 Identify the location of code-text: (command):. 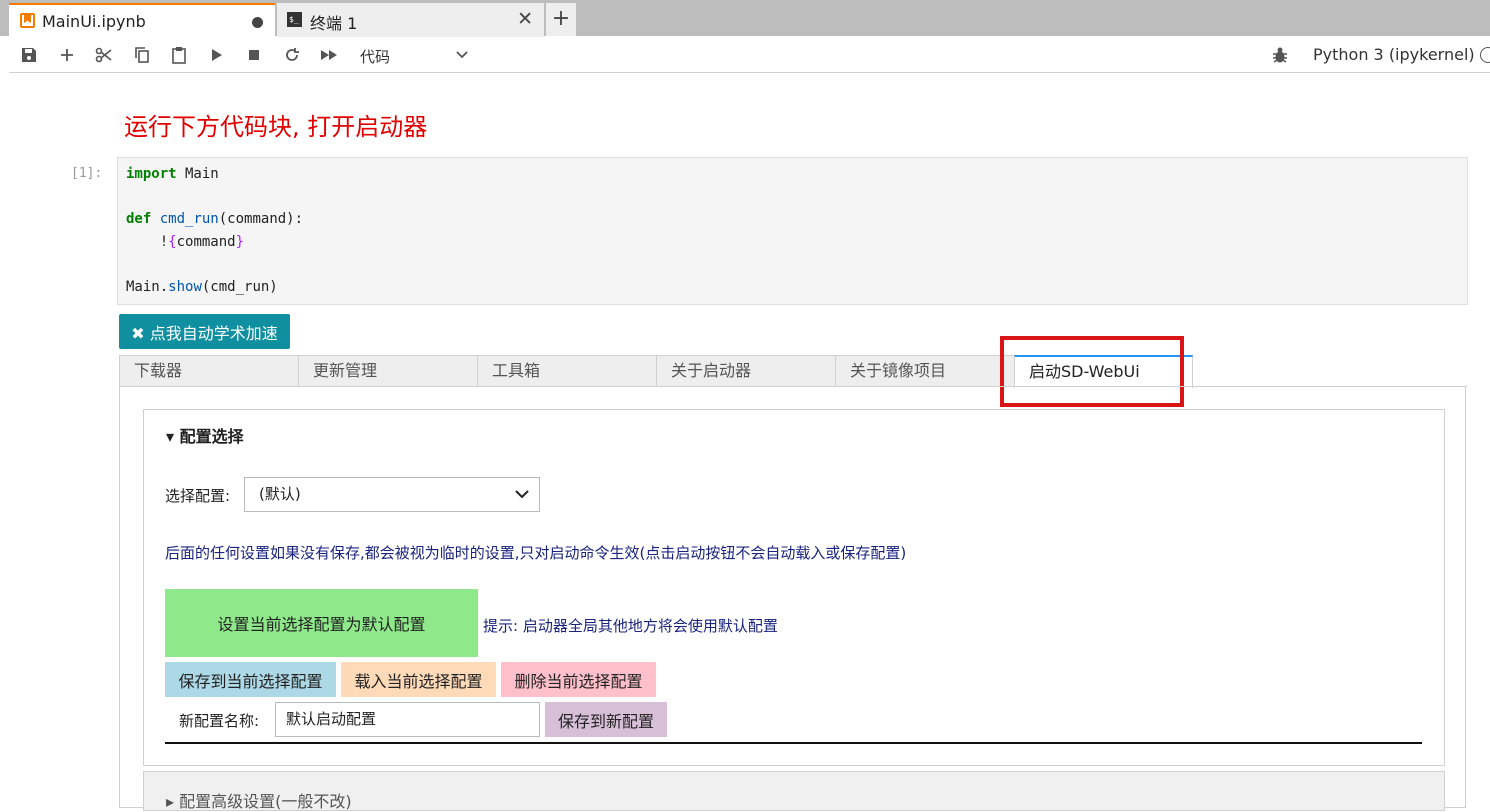
(261, 219).